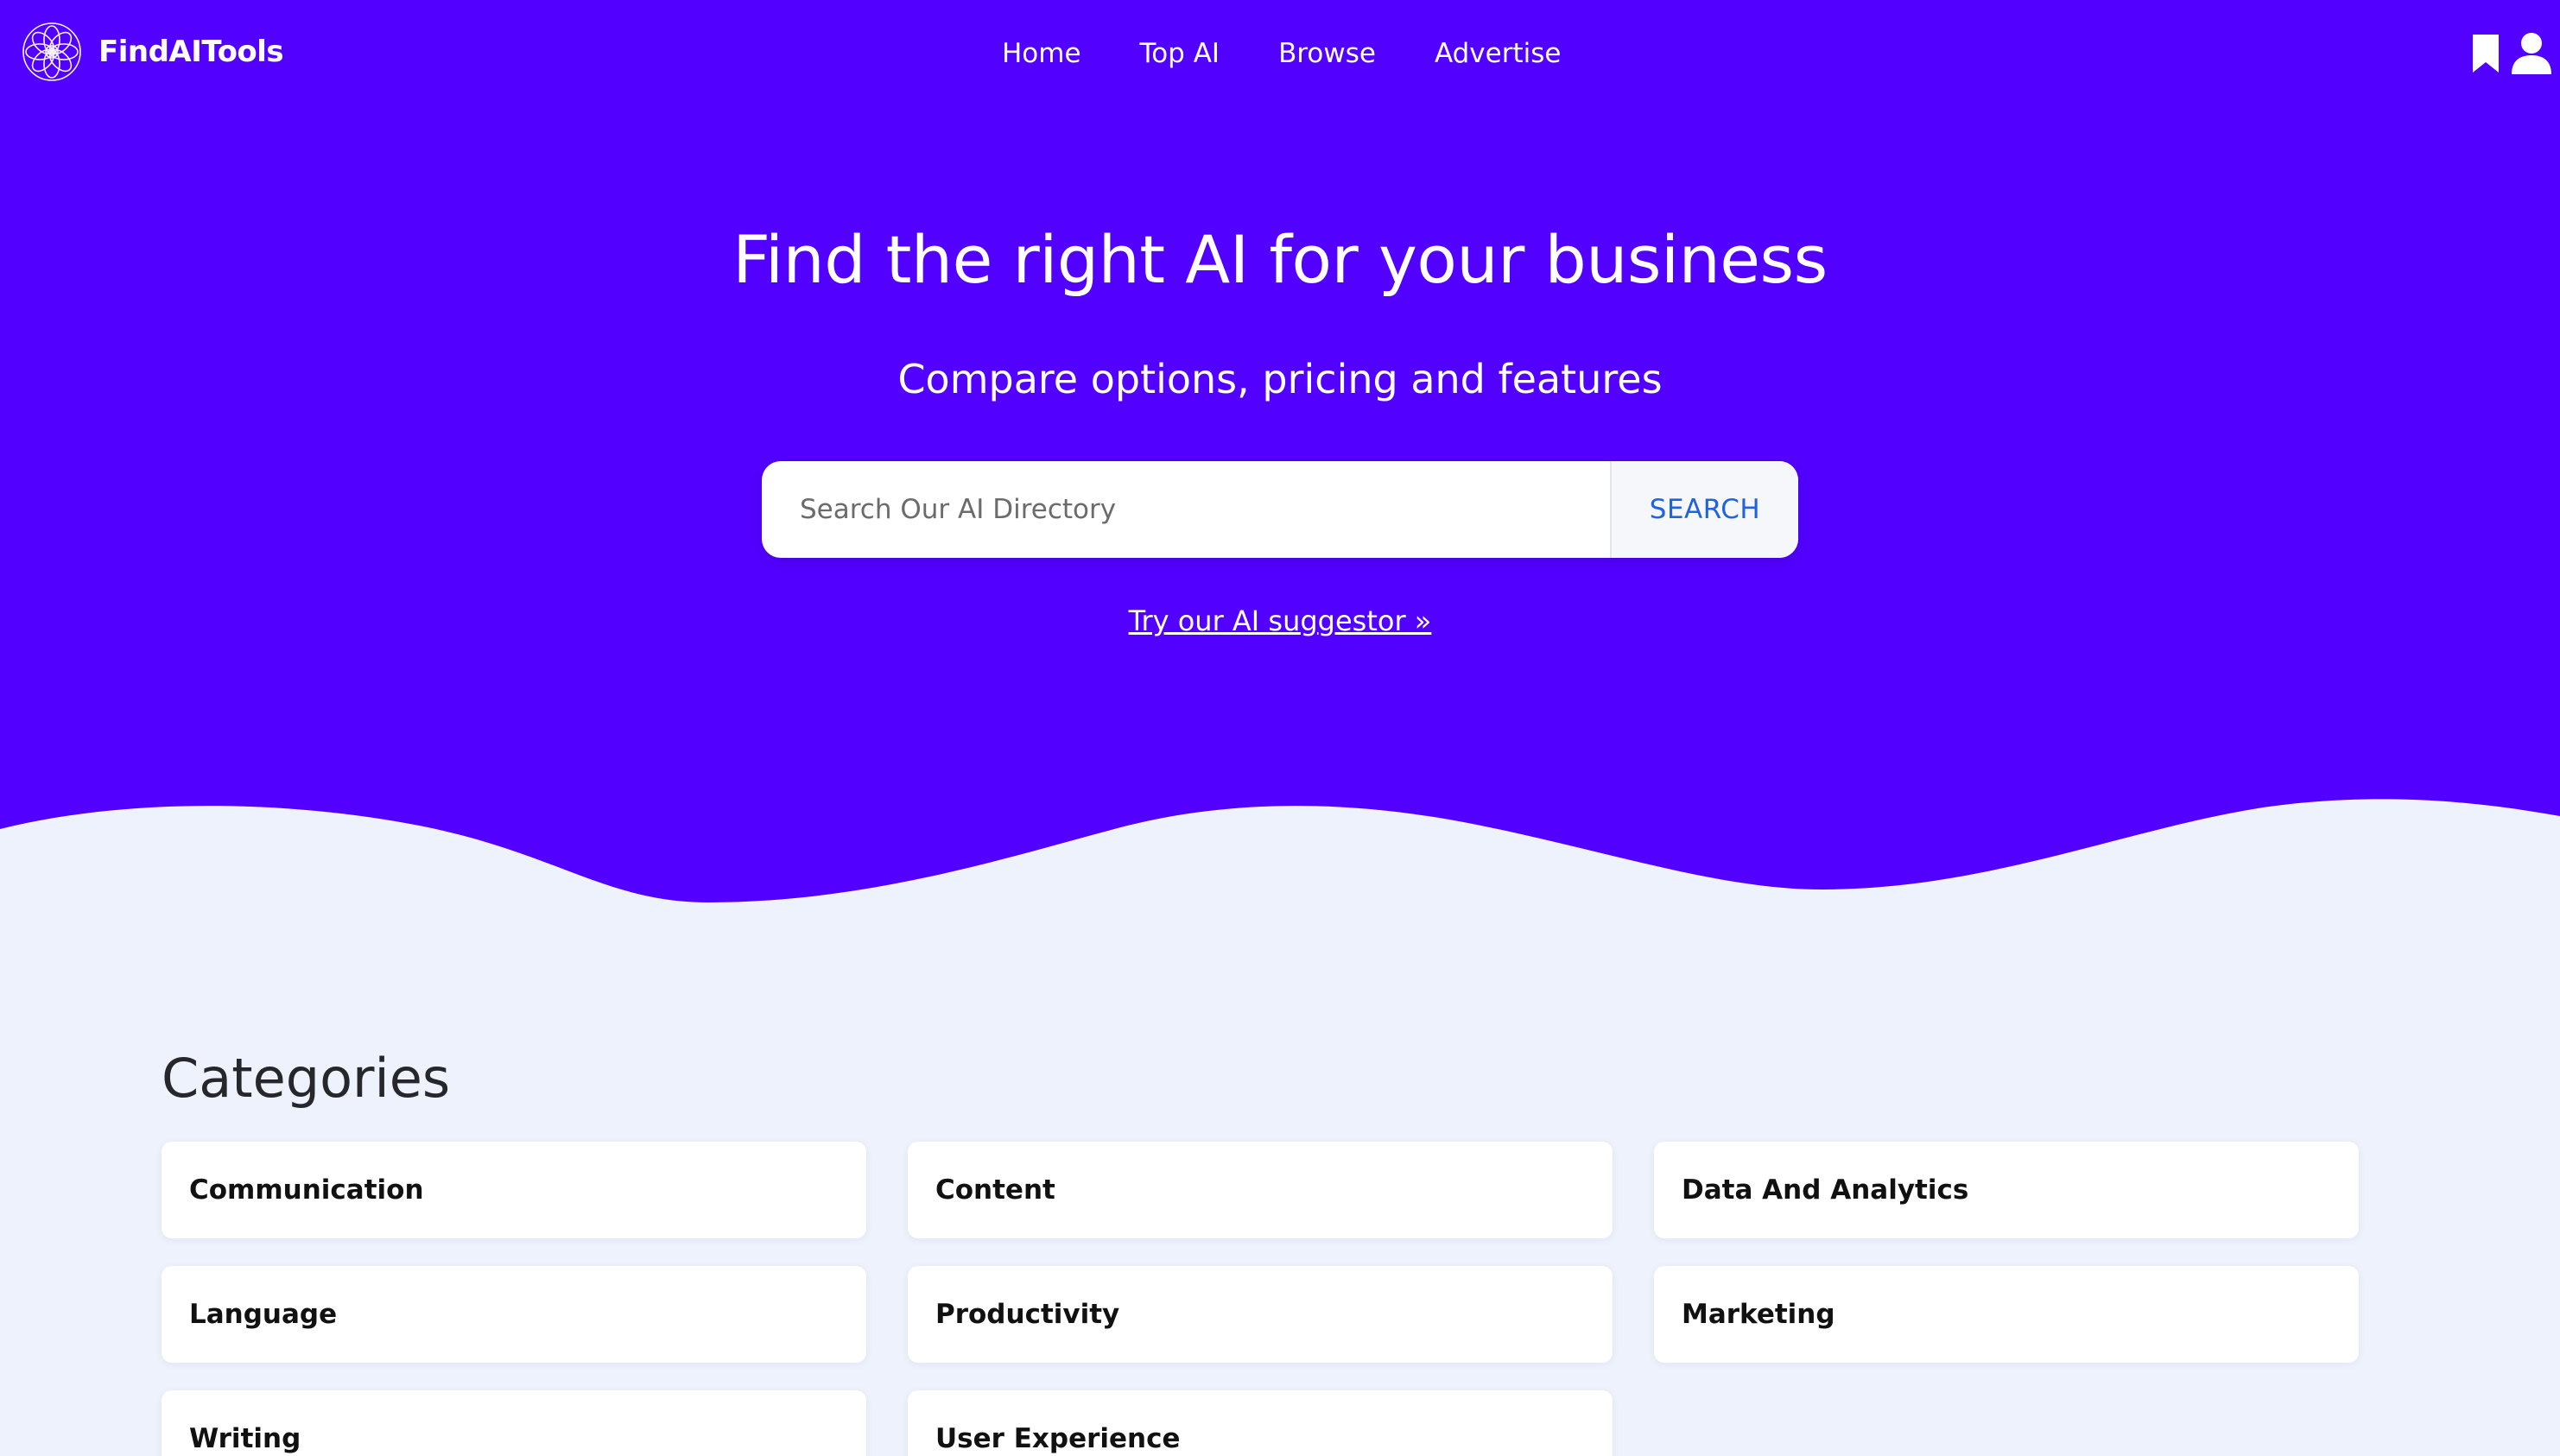 The height and width of the screenshot is (1456, 2560). Describe the element at coordinates (1260, 1190) in the screenshot. I see `category-card-content: Content` at that location.